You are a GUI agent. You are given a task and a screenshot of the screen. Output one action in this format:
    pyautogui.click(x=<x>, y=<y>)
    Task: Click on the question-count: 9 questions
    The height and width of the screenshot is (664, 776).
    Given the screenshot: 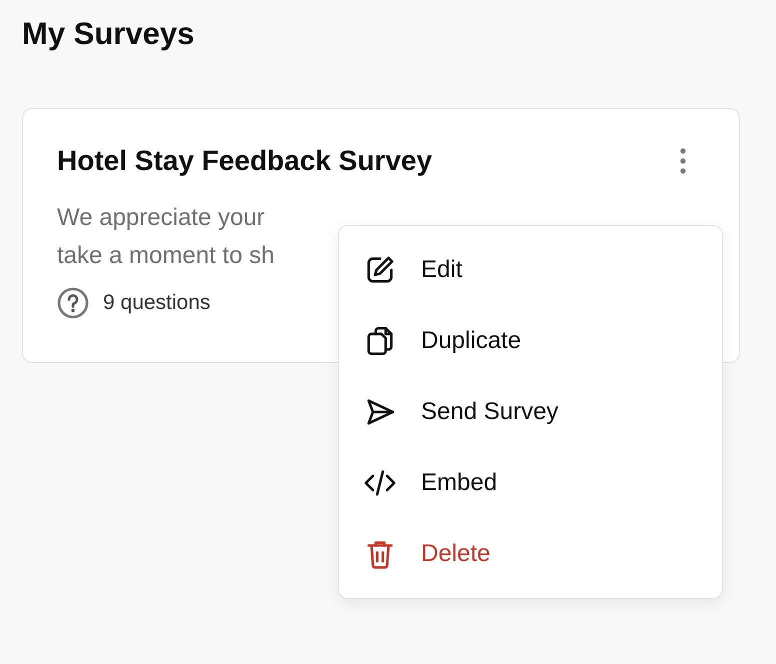 What is the action you would take?
    pyautogui.click(x=156, y=303)
    